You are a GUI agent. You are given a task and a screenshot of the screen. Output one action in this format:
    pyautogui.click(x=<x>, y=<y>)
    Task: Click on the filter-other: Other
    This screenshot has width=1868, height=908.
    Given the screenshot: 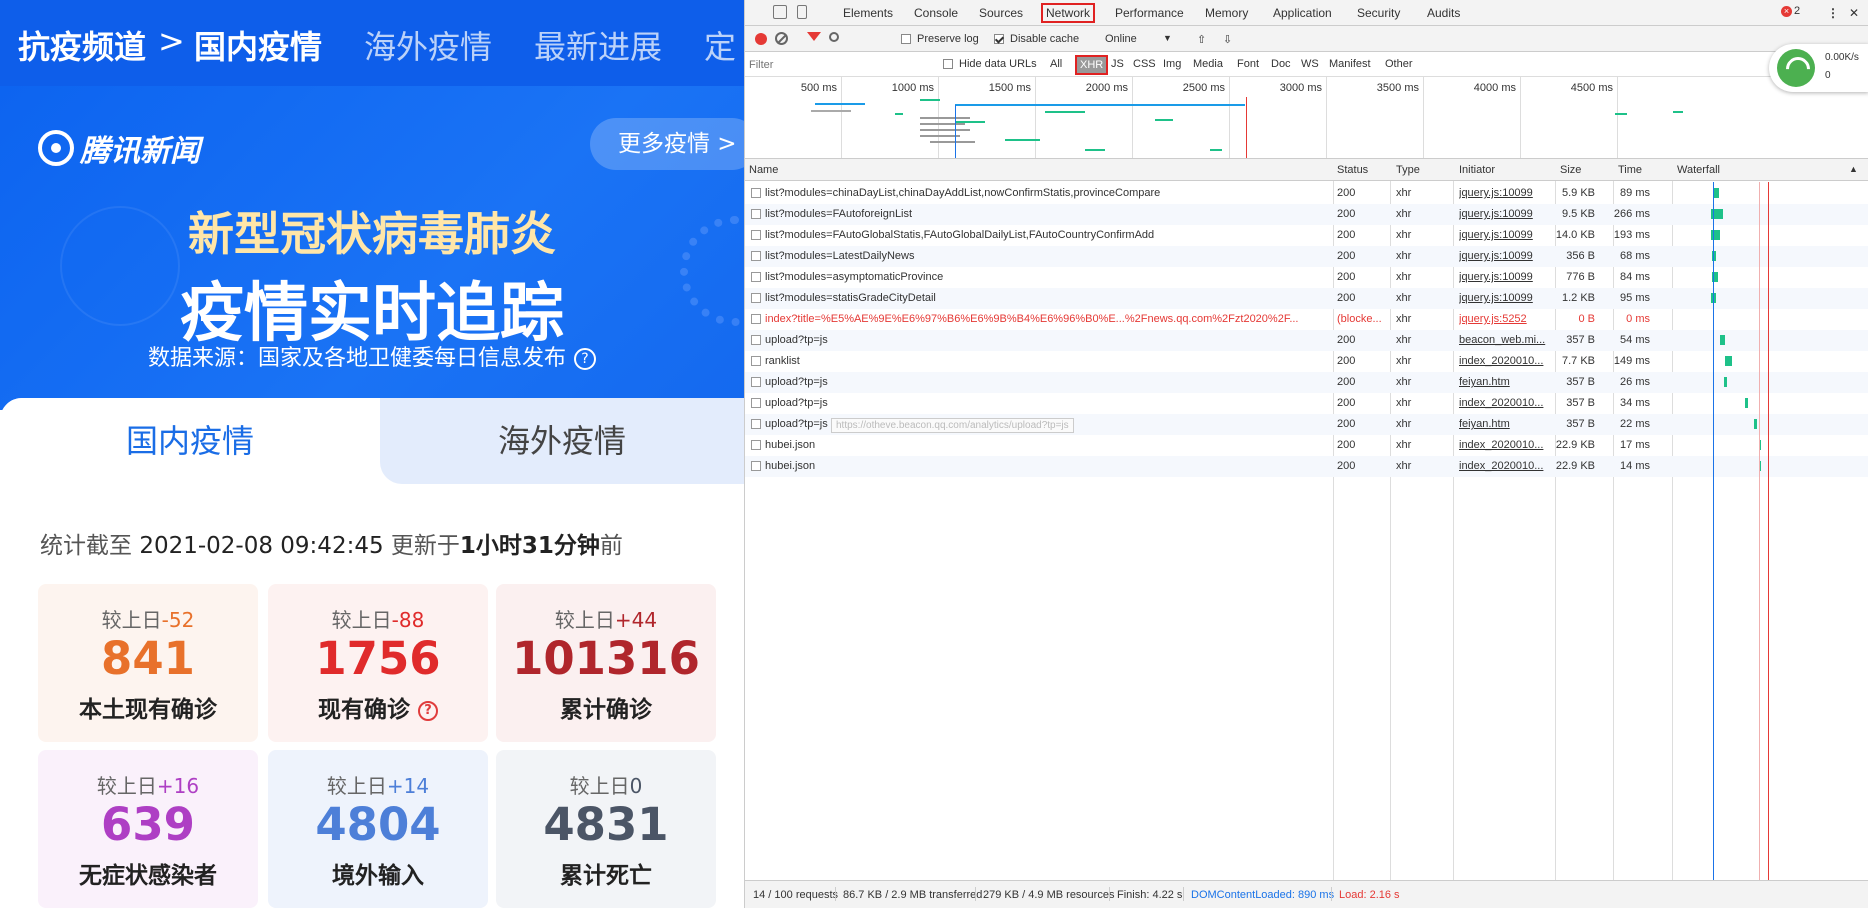 What is the action you would take?
    pyautogui.click(x=1399, y=64)
    